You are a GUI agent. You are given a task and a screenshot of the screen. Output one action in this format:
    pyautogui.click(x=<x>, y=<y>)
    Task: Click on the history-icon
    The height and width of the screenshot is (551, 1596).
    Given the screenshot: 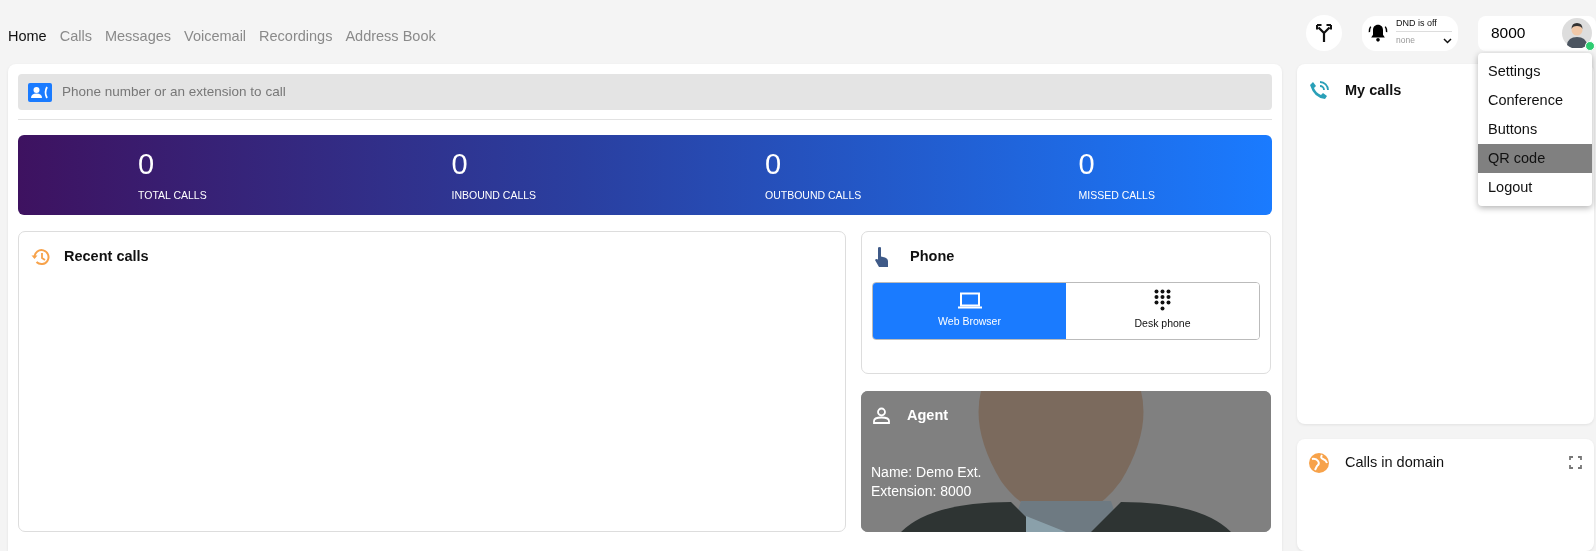 What is the action you would take?
    pyautogui.click(x=41, y=256)
    